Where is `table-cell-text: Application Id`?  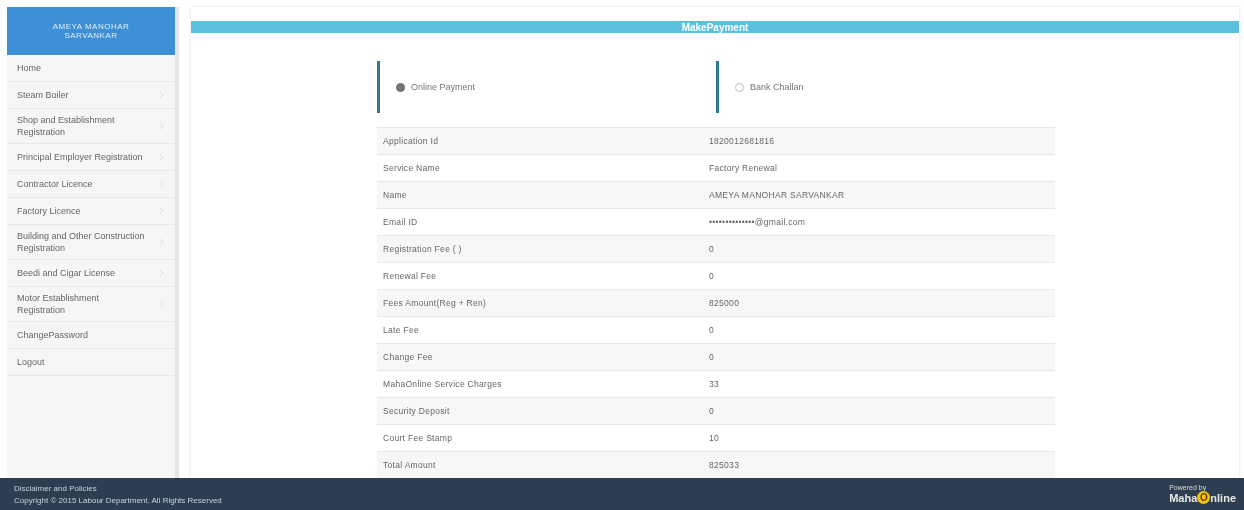 table-cell-text: Application Id is located at coordinates (411, 141).